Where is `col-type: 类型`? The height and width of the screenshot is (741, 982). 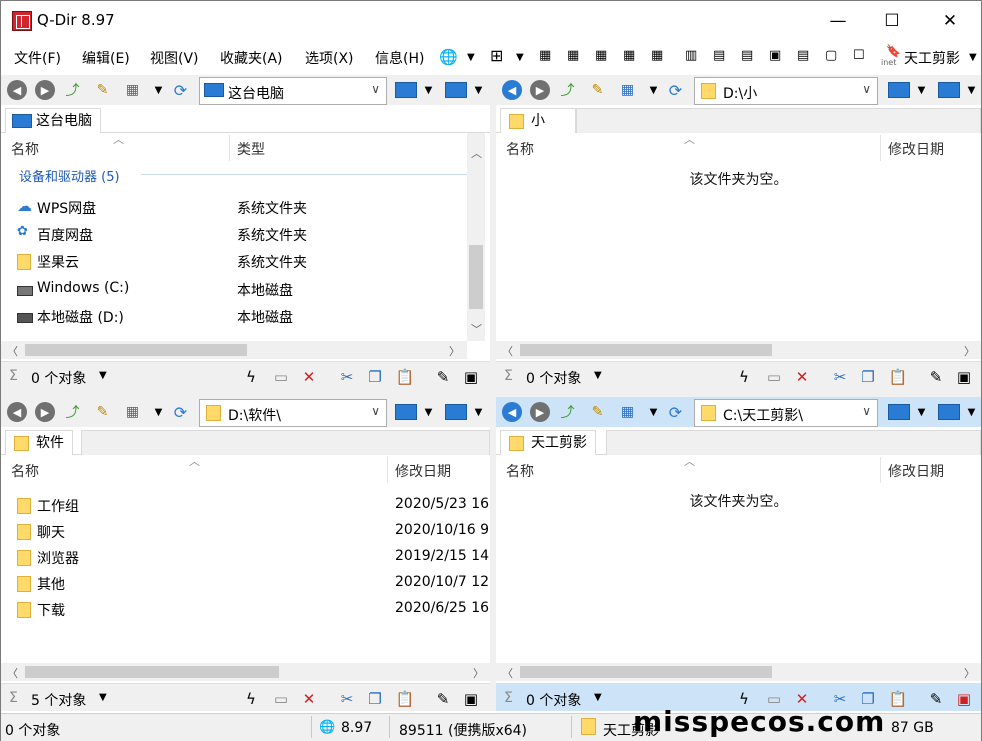
col-type: 类型 is located at coordinates (251, 149).